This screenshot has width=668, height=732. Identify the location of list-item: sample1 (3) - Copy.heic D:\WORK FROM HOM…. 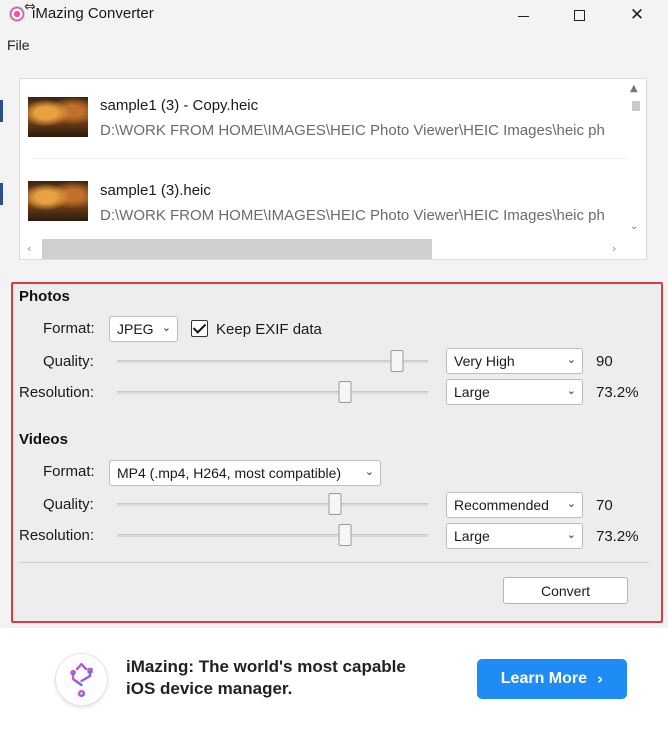
(329, 119).